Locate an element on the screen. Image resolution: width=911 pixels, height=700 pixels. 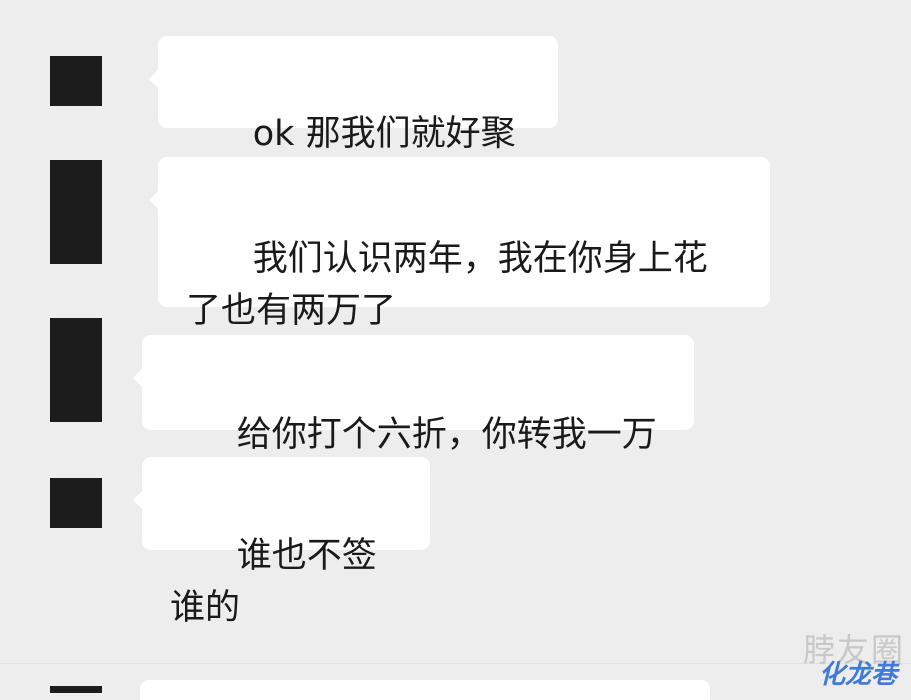
watermark-logo: 化龙巷 is located at coordinates (857, 675).